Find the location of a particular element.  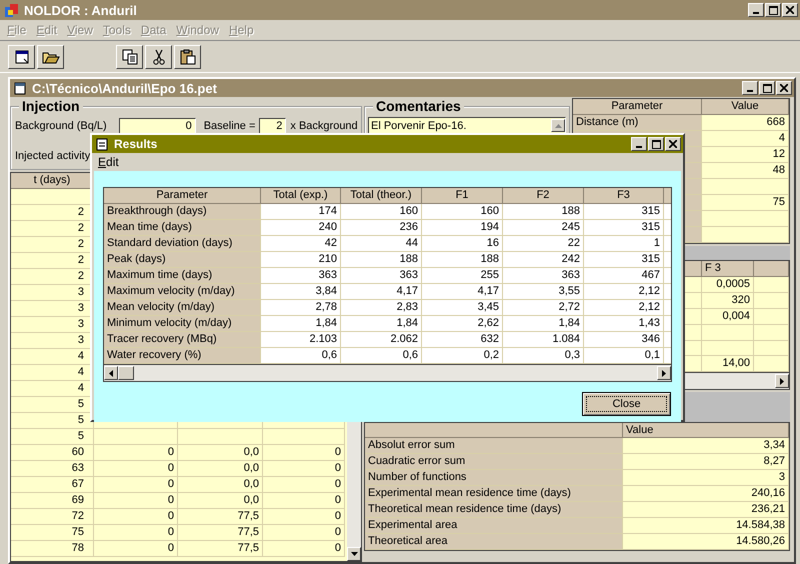

table-cell: Number of functions is located at coordinates (494, 478).